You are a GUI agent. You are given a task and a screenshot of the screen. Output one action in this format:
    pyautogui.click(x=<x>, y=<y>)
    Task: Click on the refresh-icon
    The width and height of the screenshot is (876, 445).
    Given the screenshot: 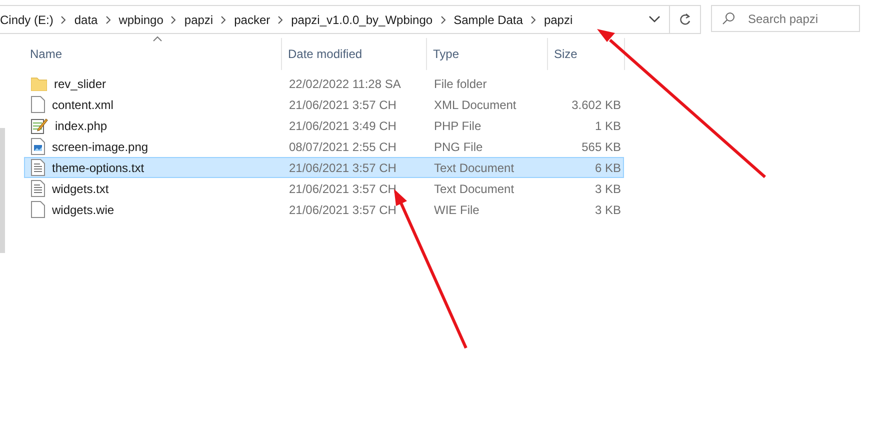 What is the action you would take?
    pyautogui.click(x=685, y=19)
    